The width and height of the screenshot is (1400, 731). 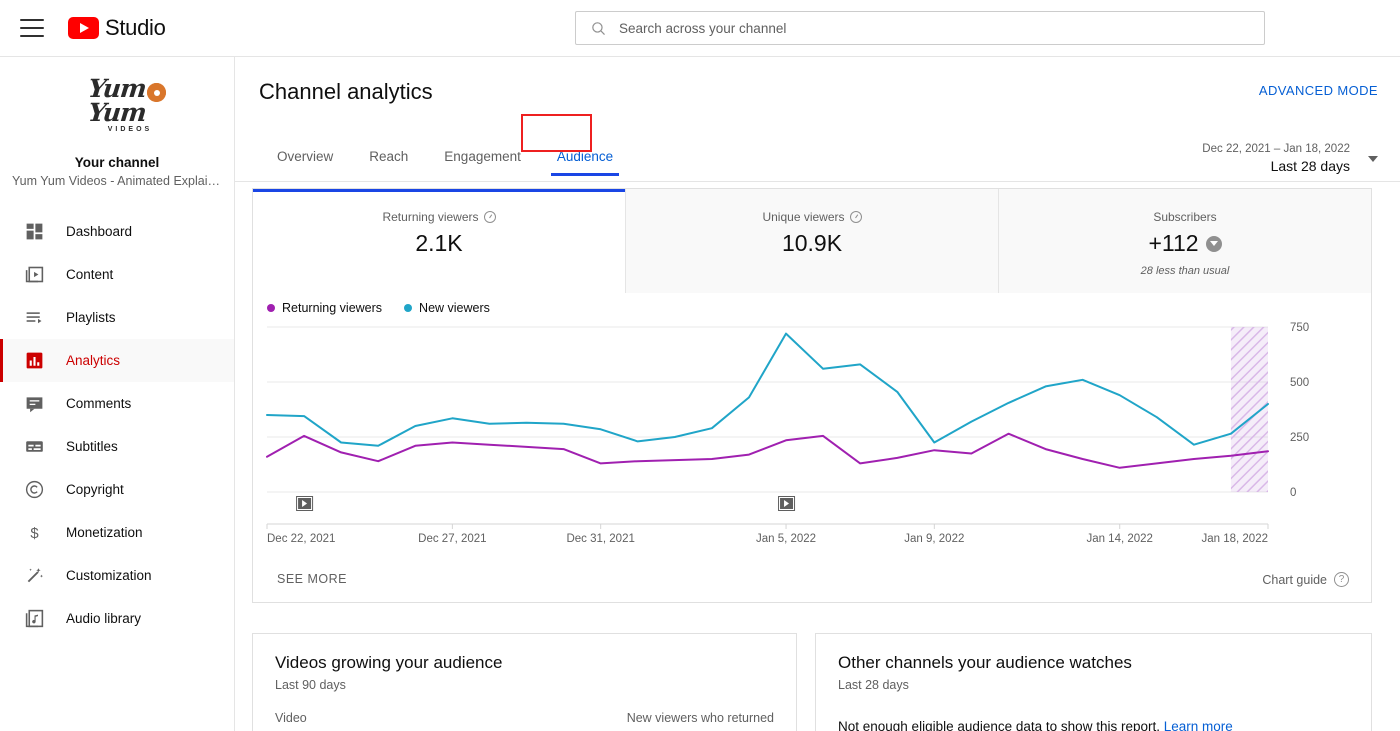 I want to click on sidebar-item-monetization: $ Monetization, so click(x=117, y=532).